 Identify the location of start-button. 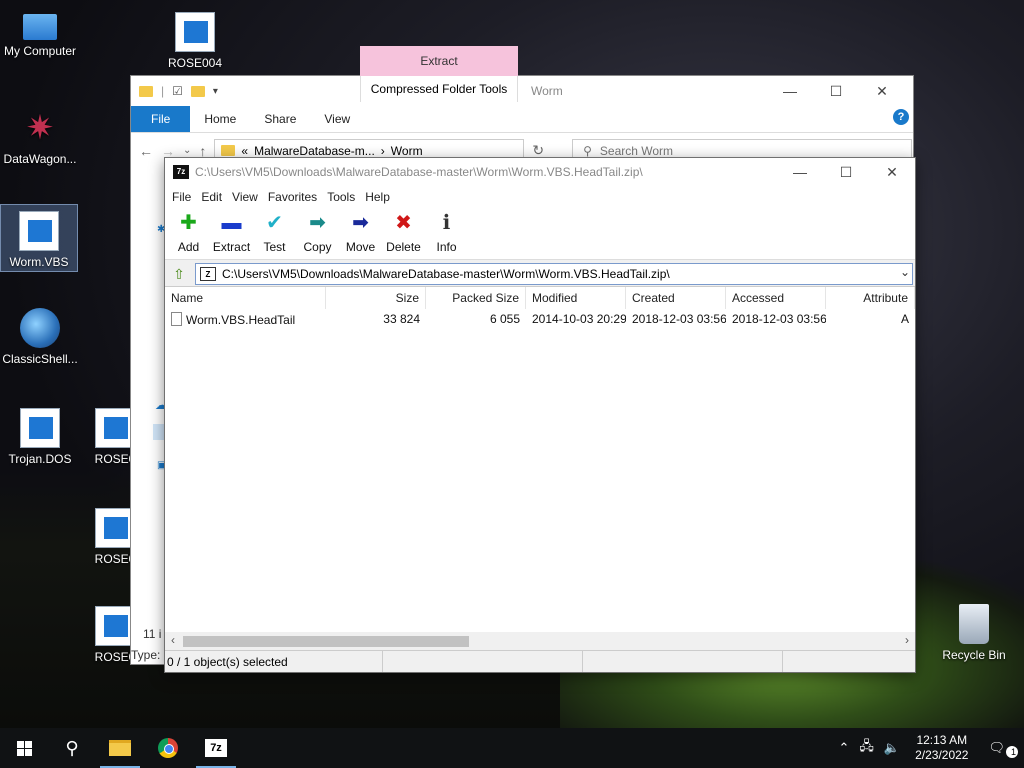
(24, 748).